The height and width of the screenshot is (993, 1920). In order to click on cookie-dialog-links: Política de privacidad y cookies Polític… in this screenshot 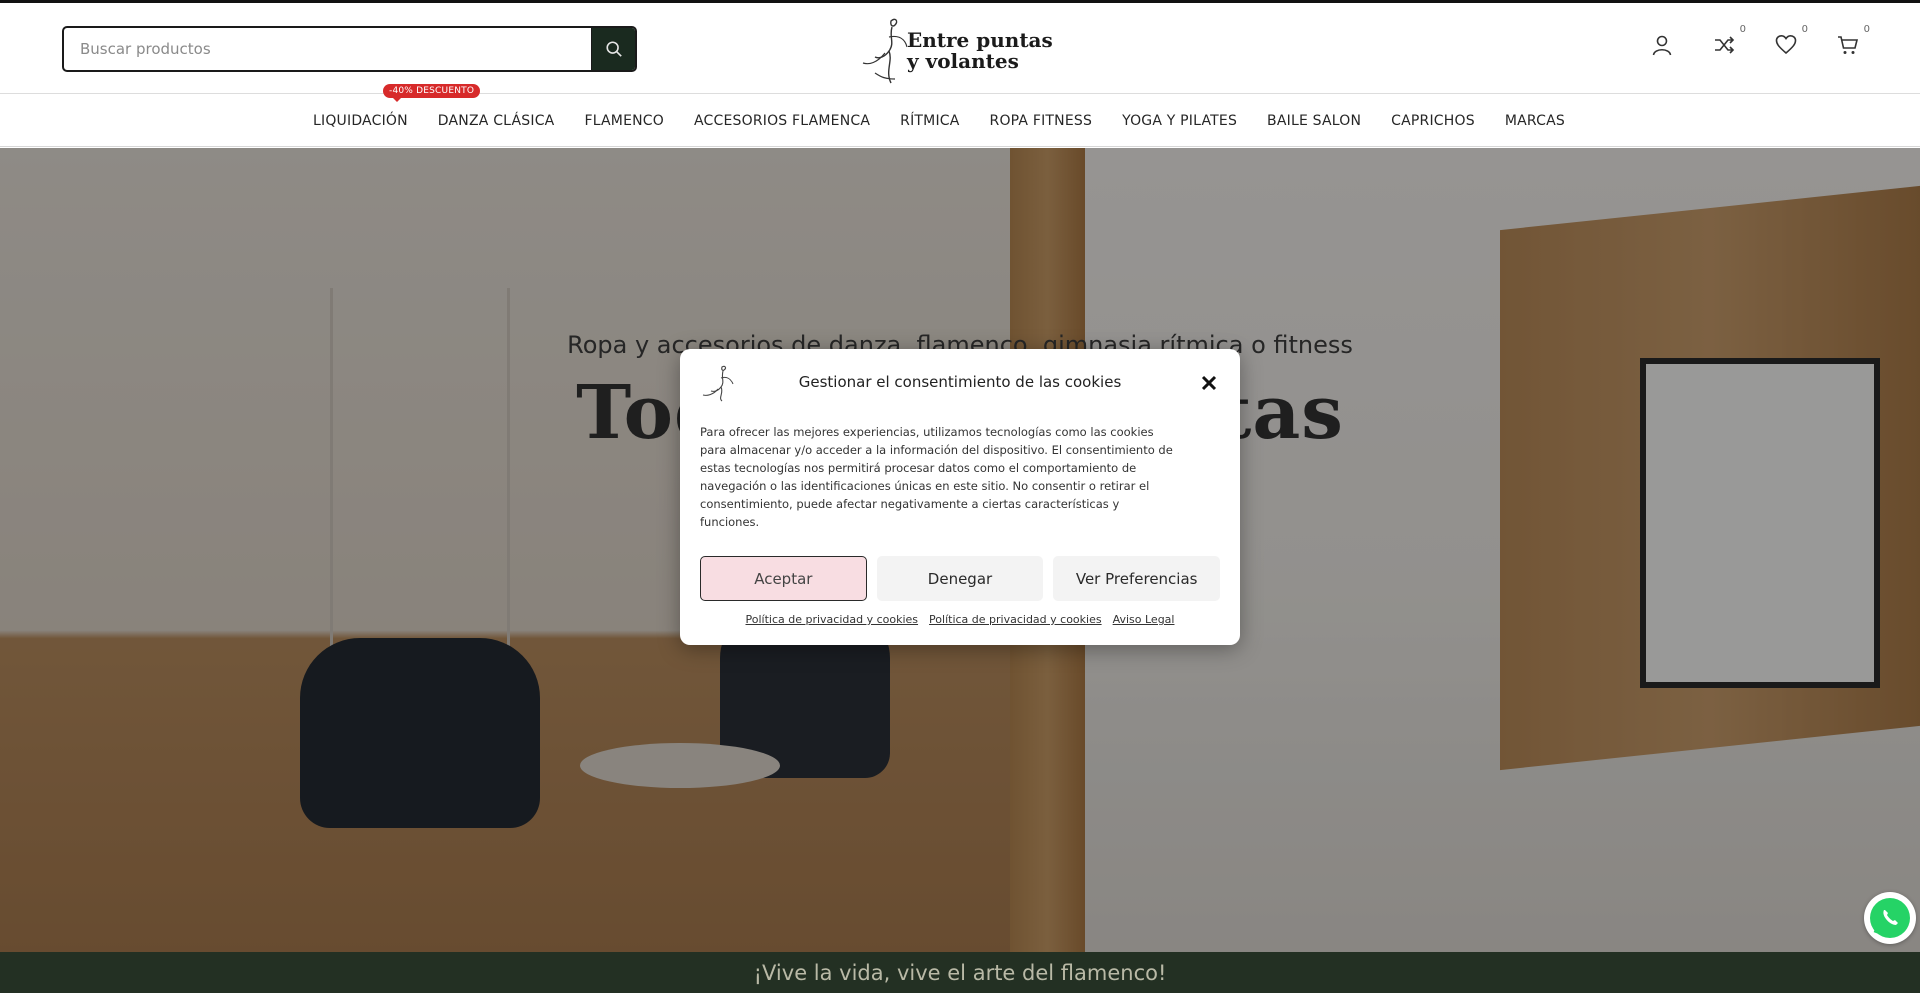, I will do `click(960, 619)`.